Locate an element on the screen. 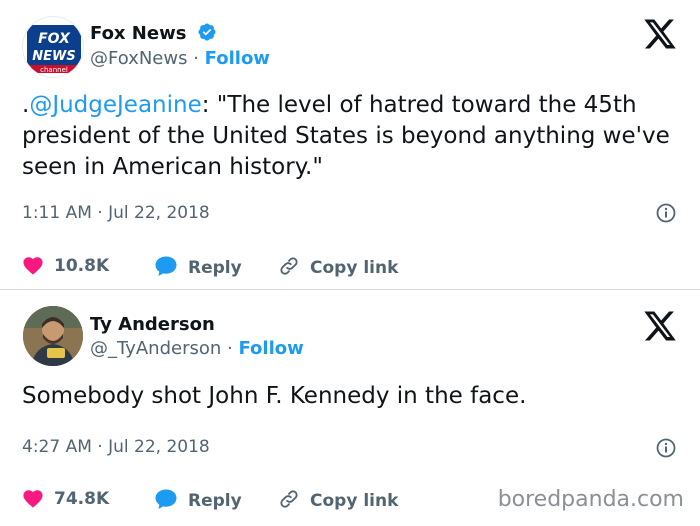 Image resolution: width=700 pixels, height=526 pixels. author-name-text: Ty Anderson is located at coordinates (152, 324).